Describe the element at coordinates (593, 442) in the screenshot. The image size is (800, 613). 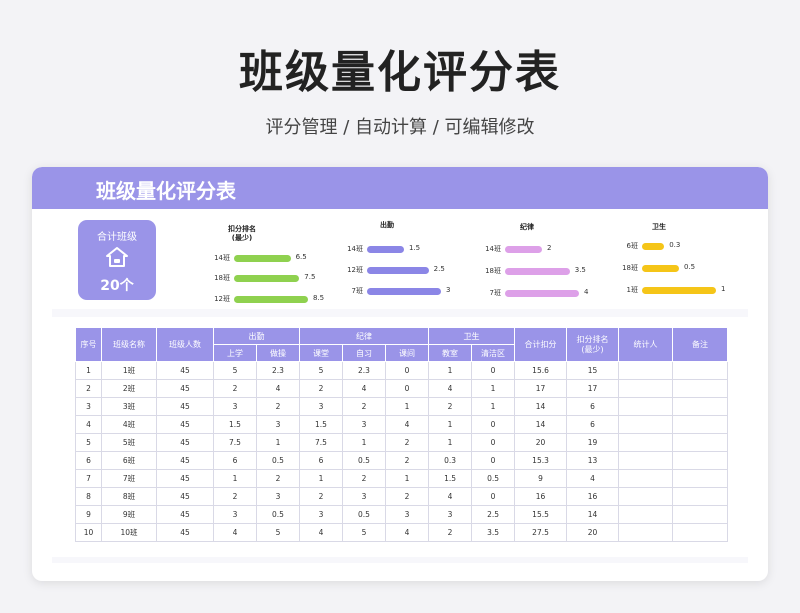
I see `table-cell: 19` at that location.